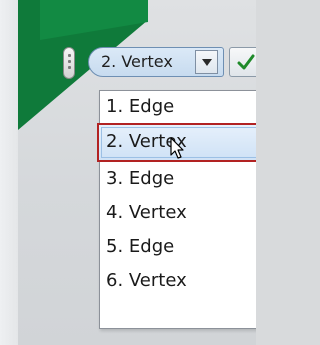 This screenshot has height=345, width=320. Describe the element at coordinates (146, 213) in the screenshot. I see `dropdown-option-4: 4. Vertex` at that location.